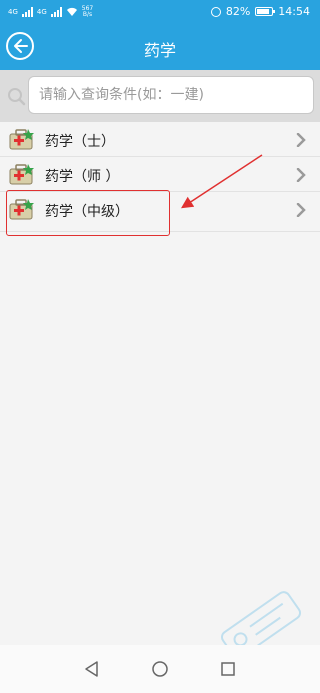  What do you see at coordinates (228, 669) in the screenshot?
I see `nav-recents-icon` at bounding box center [228, 669].